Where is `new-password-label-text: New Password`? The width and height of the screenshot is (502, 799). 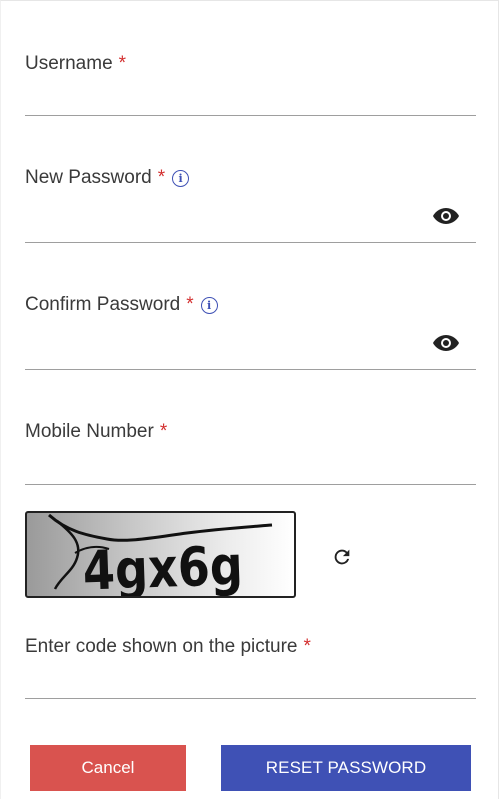 new-password-label-text: New Password is located at coordinates (88, 177).